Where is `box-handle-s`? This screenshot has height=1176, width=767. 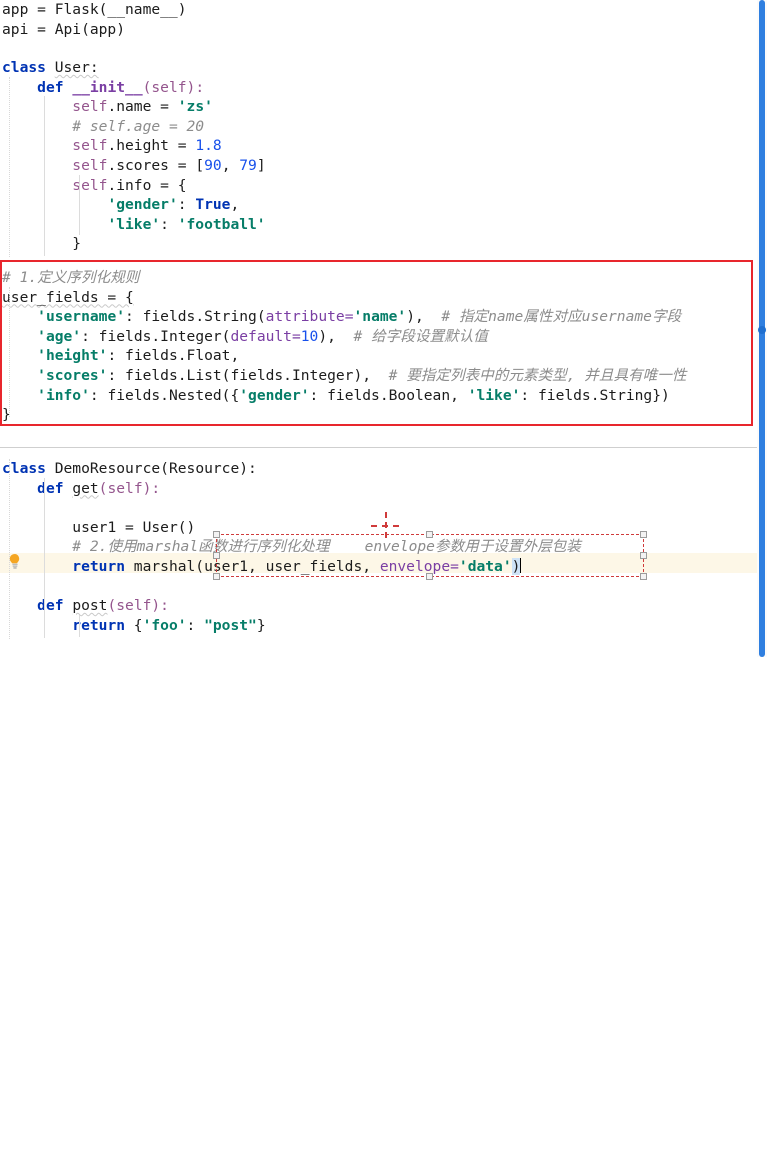
box-handle-s is located at coordinates (429, 576).